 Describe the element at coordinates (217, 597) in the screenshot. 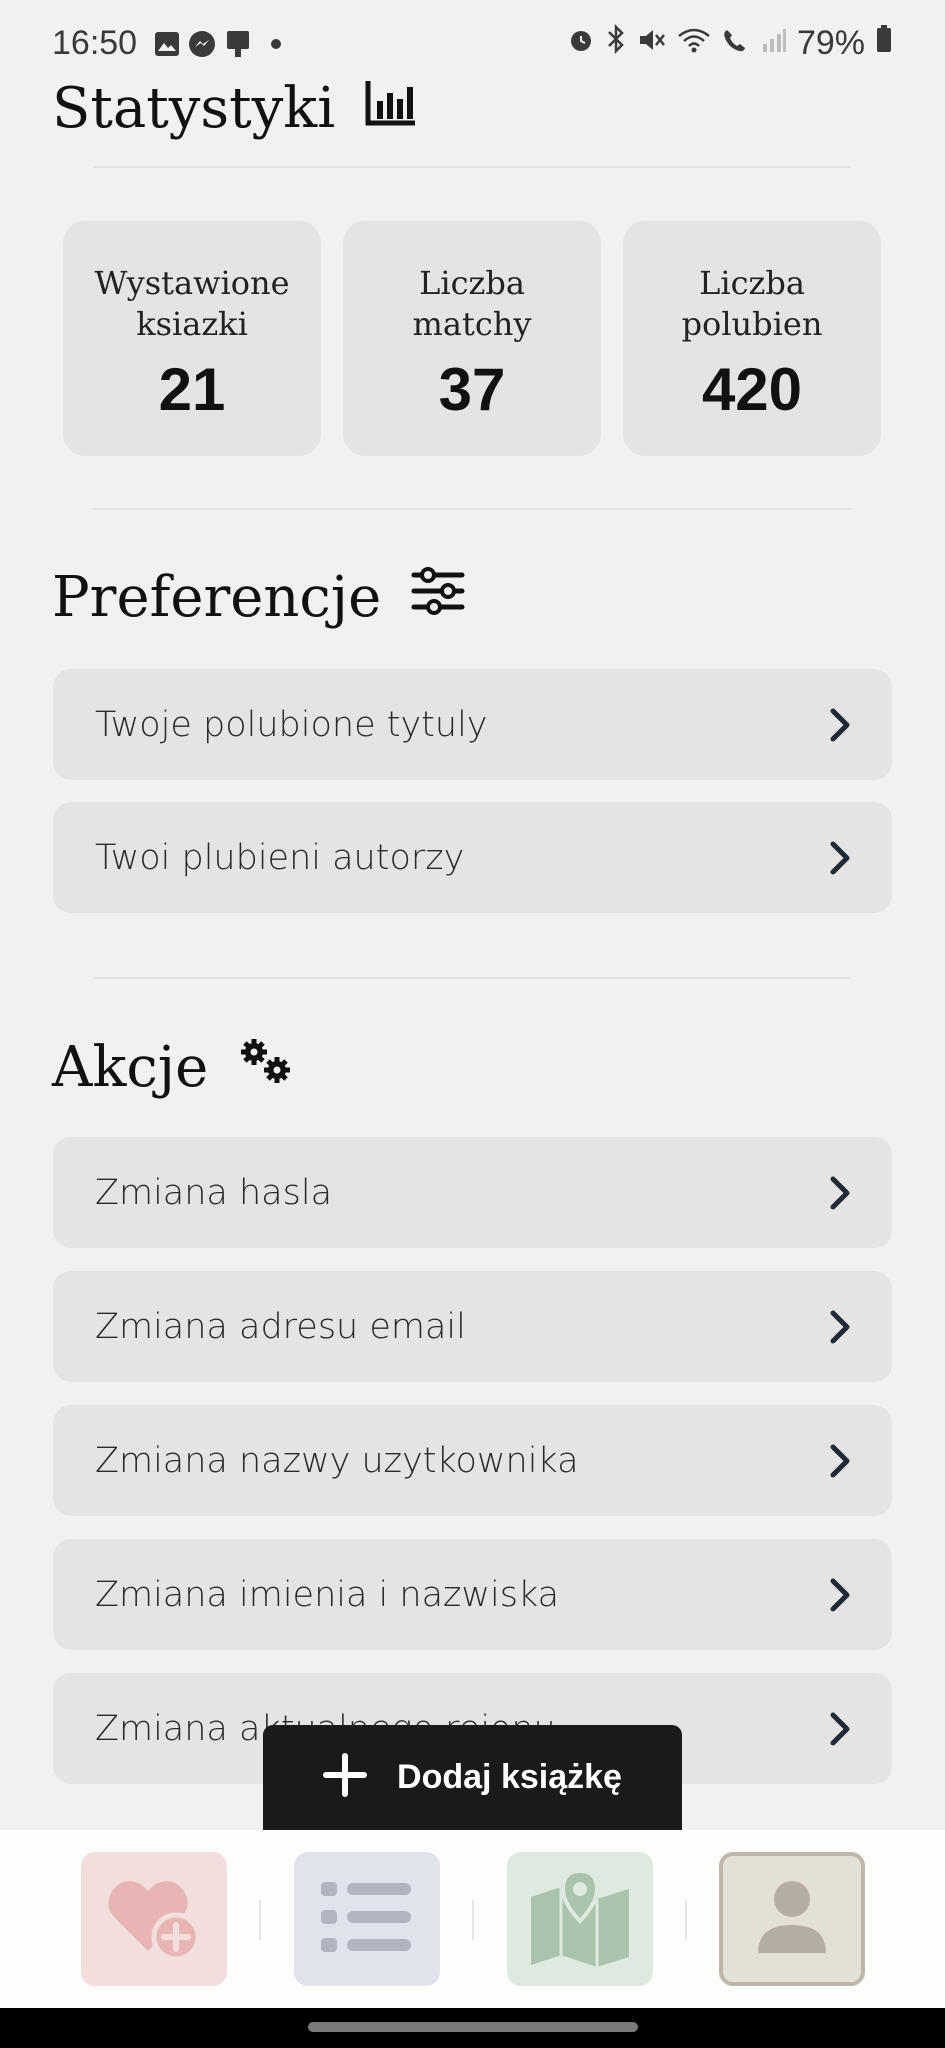

I see `preferences-title: Preferencje` at that location.